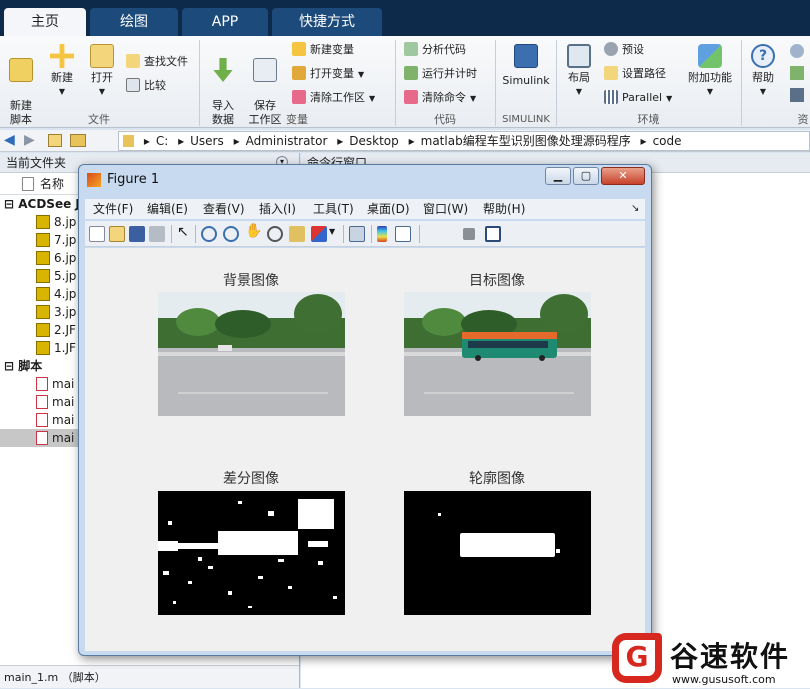  I want to click on menu-help: 帮助(H), so click(504, 209).